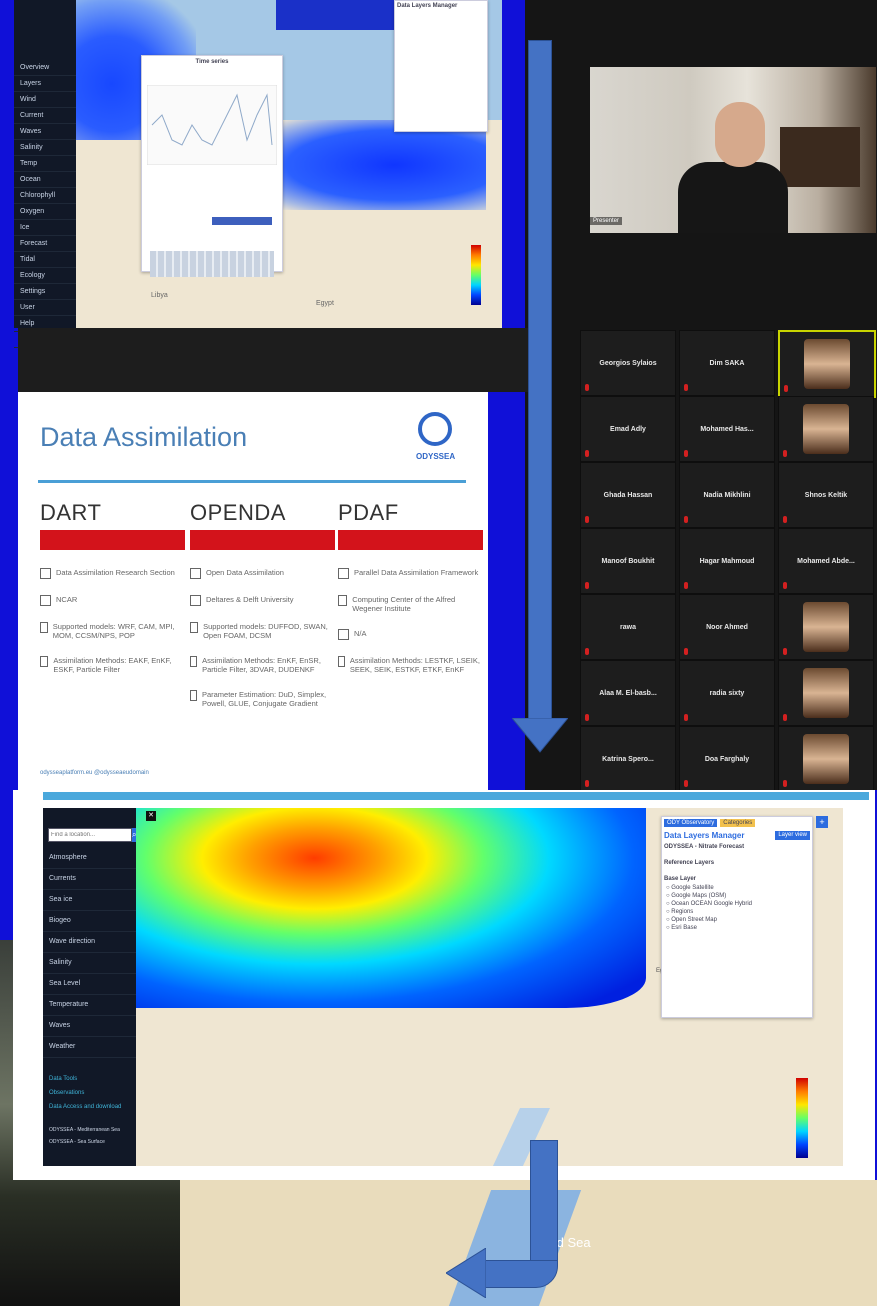 Image resolution: width=877 pixels, height=1306 pixels. I want to click on participant-tile: Emad Adly, so click(628, 429).